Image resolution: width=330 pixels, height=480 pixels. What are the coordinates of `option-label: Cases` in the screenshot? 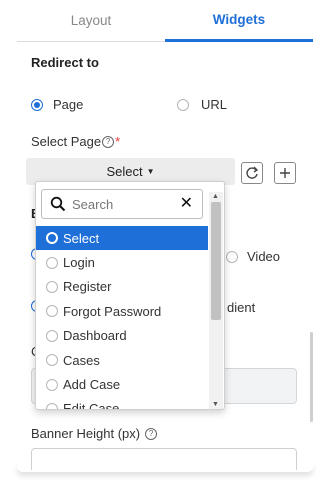 It's located at (81, 360).